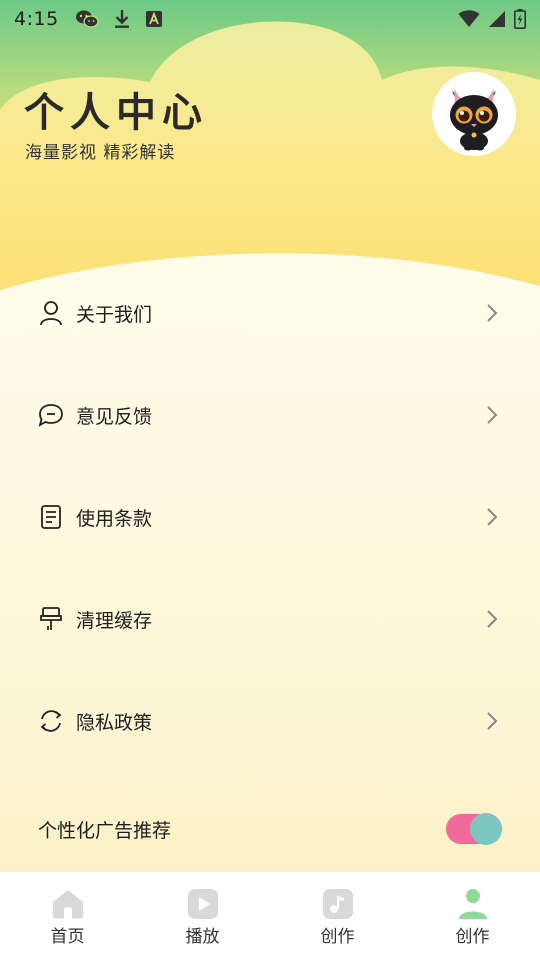  What do you see at coordinates (100, 153) in the screenshot?
I see `page-subtitle: 海量影视 精彩解读` at bounding box center [100, 153].